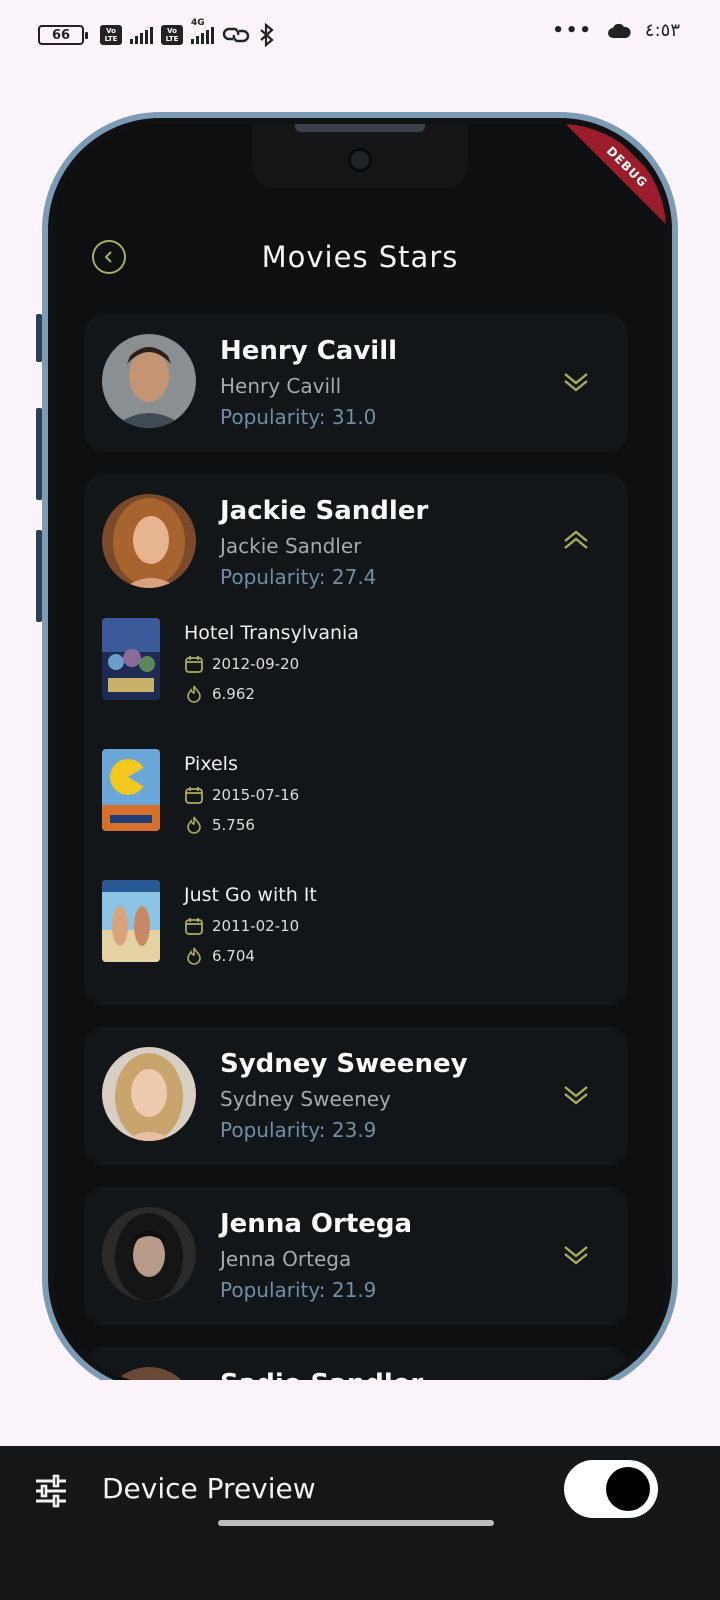  I want to click on chevron-left-icon, so click(108, 257).